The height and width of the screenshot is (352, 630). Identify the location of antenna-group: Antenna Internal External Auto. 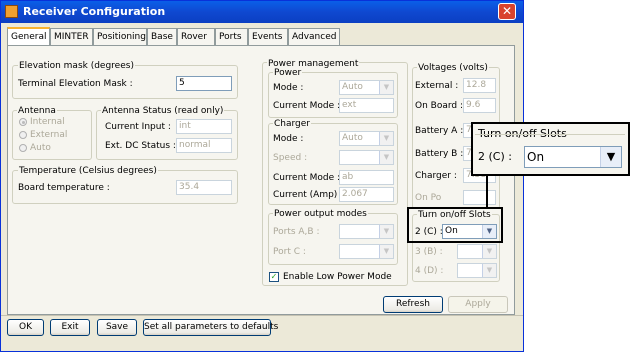
(52, 133).